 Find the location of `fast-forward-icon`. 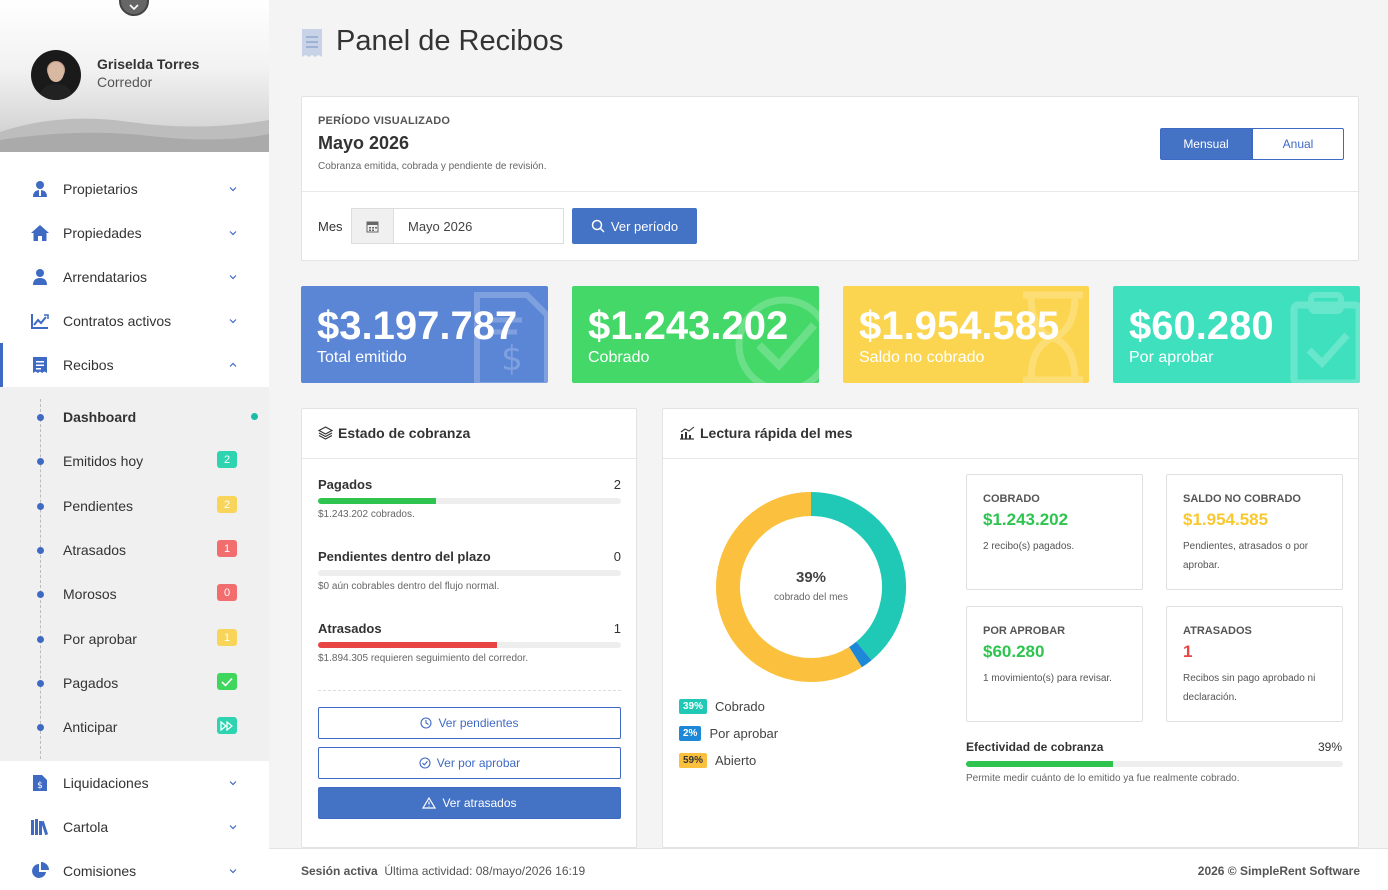

fast-forward-icon is located at coordinates (227, 725).